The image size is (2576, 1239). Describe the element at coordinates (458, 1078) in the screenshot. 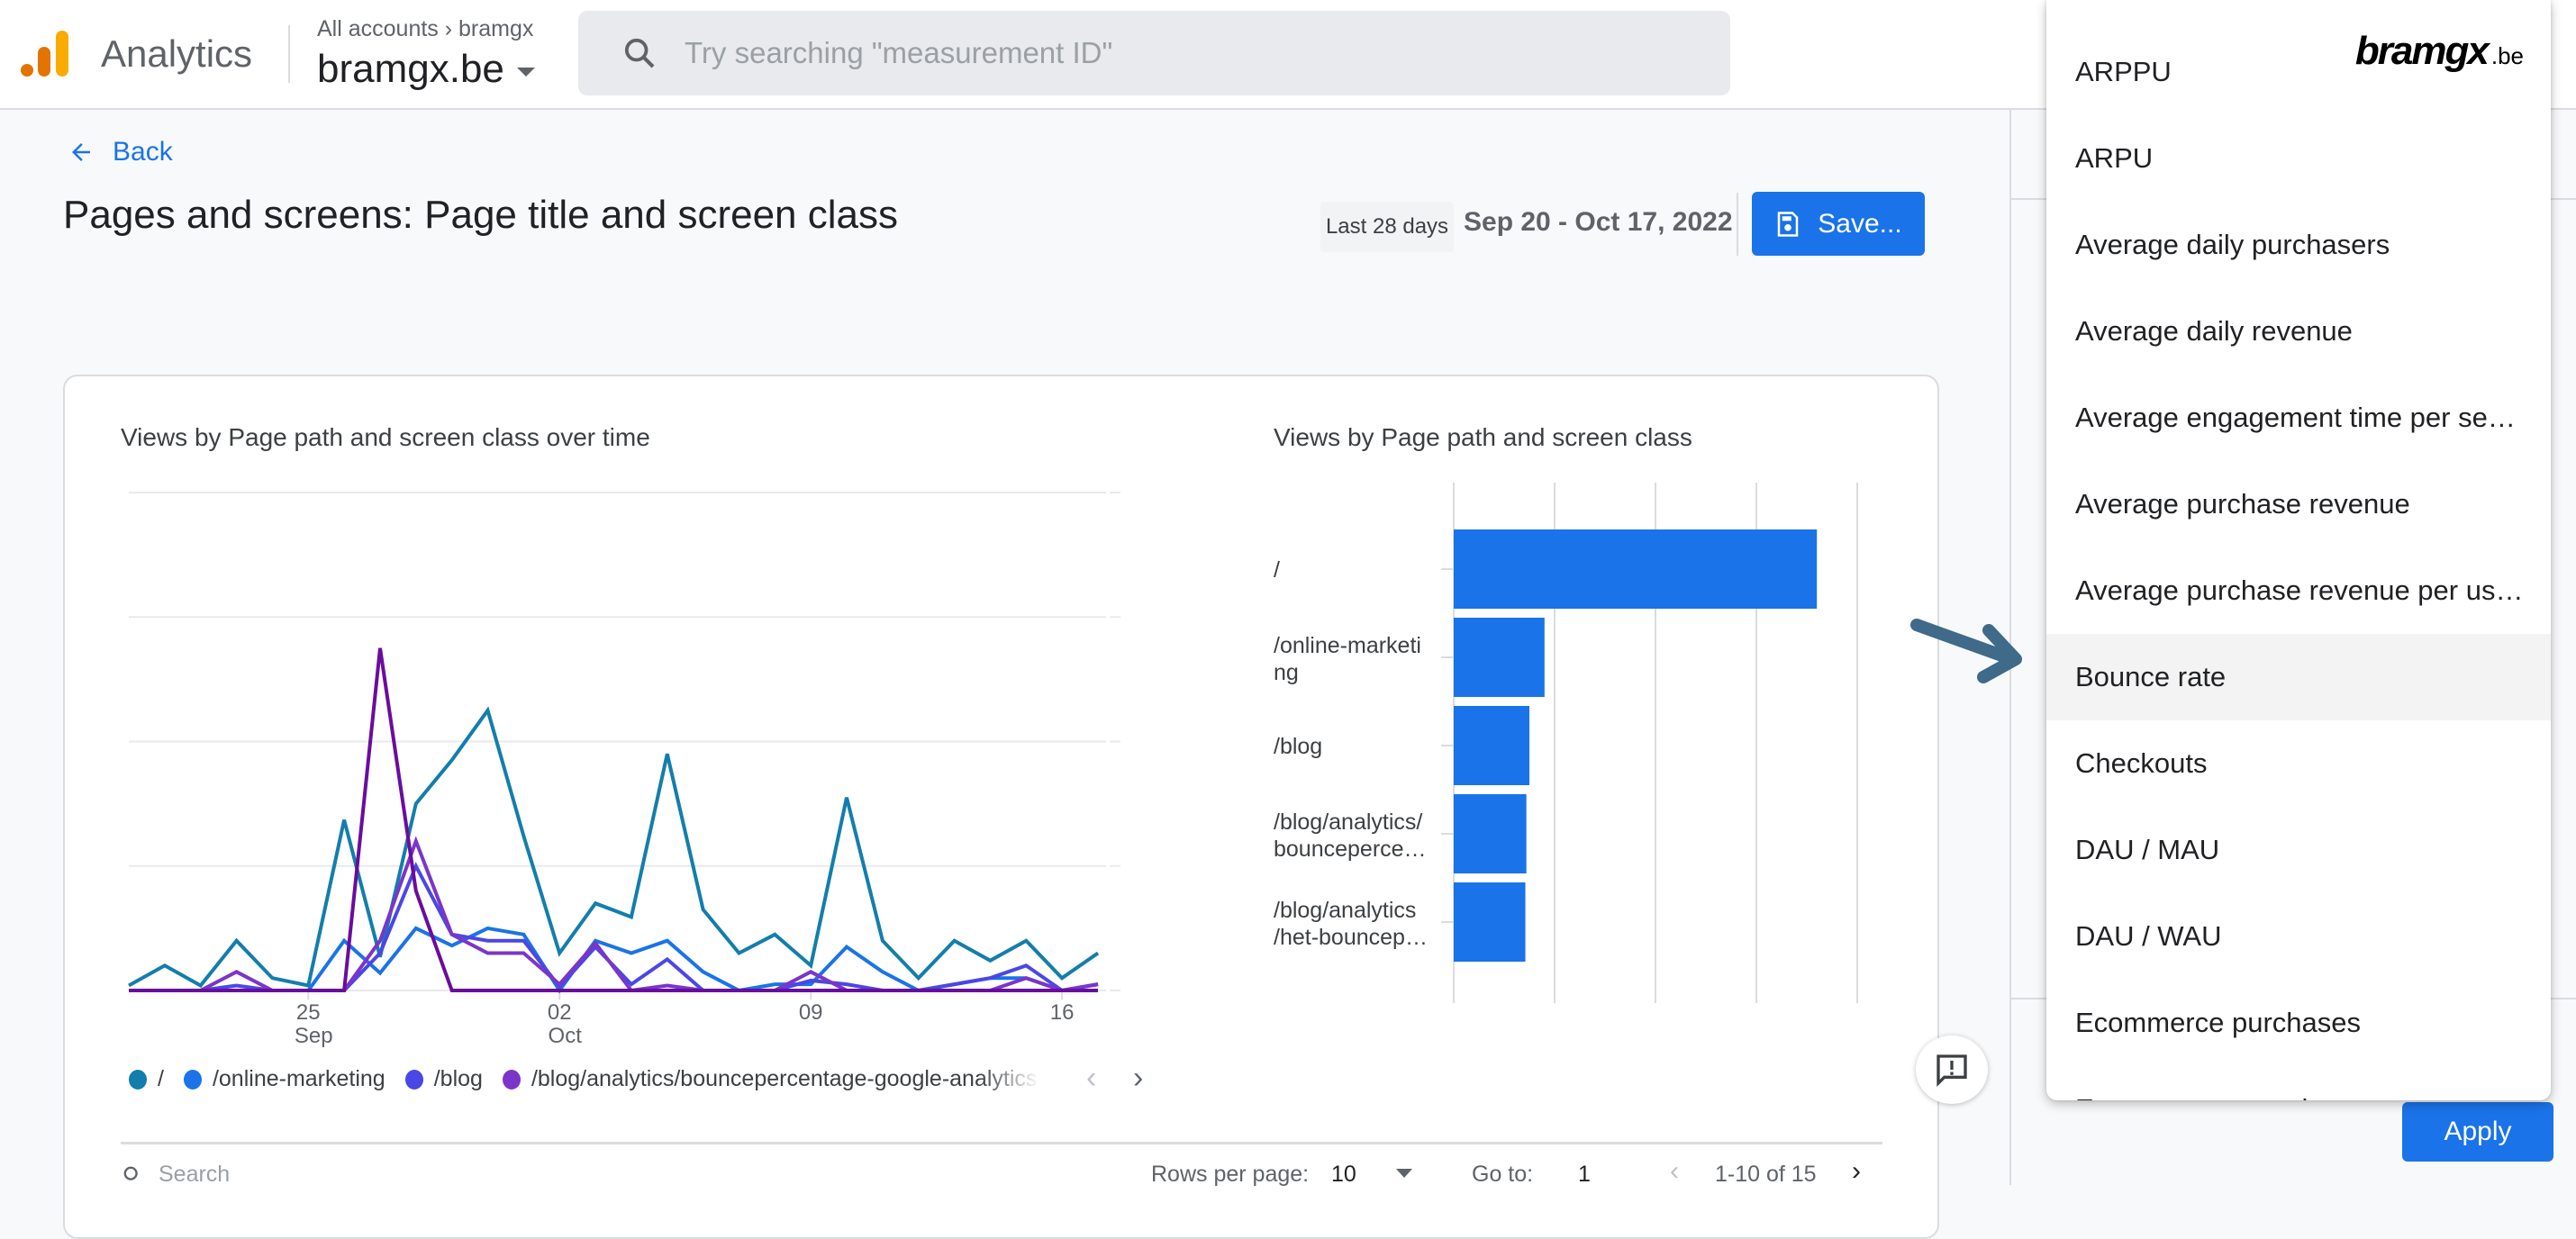

I see `legend-label: /blog` at that location.